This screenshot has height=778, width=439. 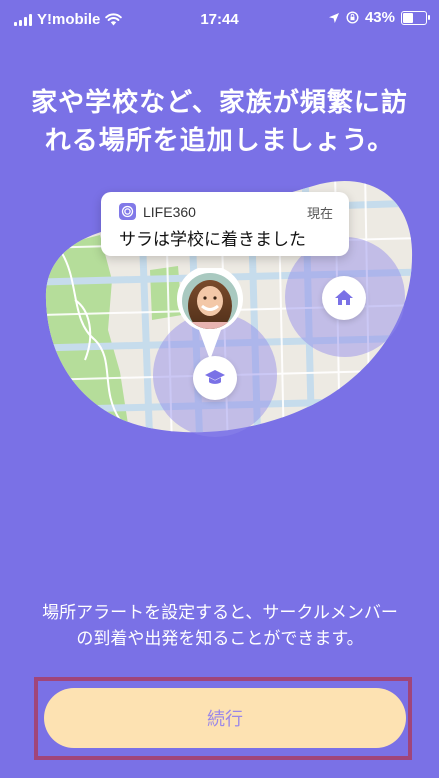 What do you see at coordinates (352, 17) in the screenshot?
I see `orientation-lock-icon` at bounding box center [352, 17].